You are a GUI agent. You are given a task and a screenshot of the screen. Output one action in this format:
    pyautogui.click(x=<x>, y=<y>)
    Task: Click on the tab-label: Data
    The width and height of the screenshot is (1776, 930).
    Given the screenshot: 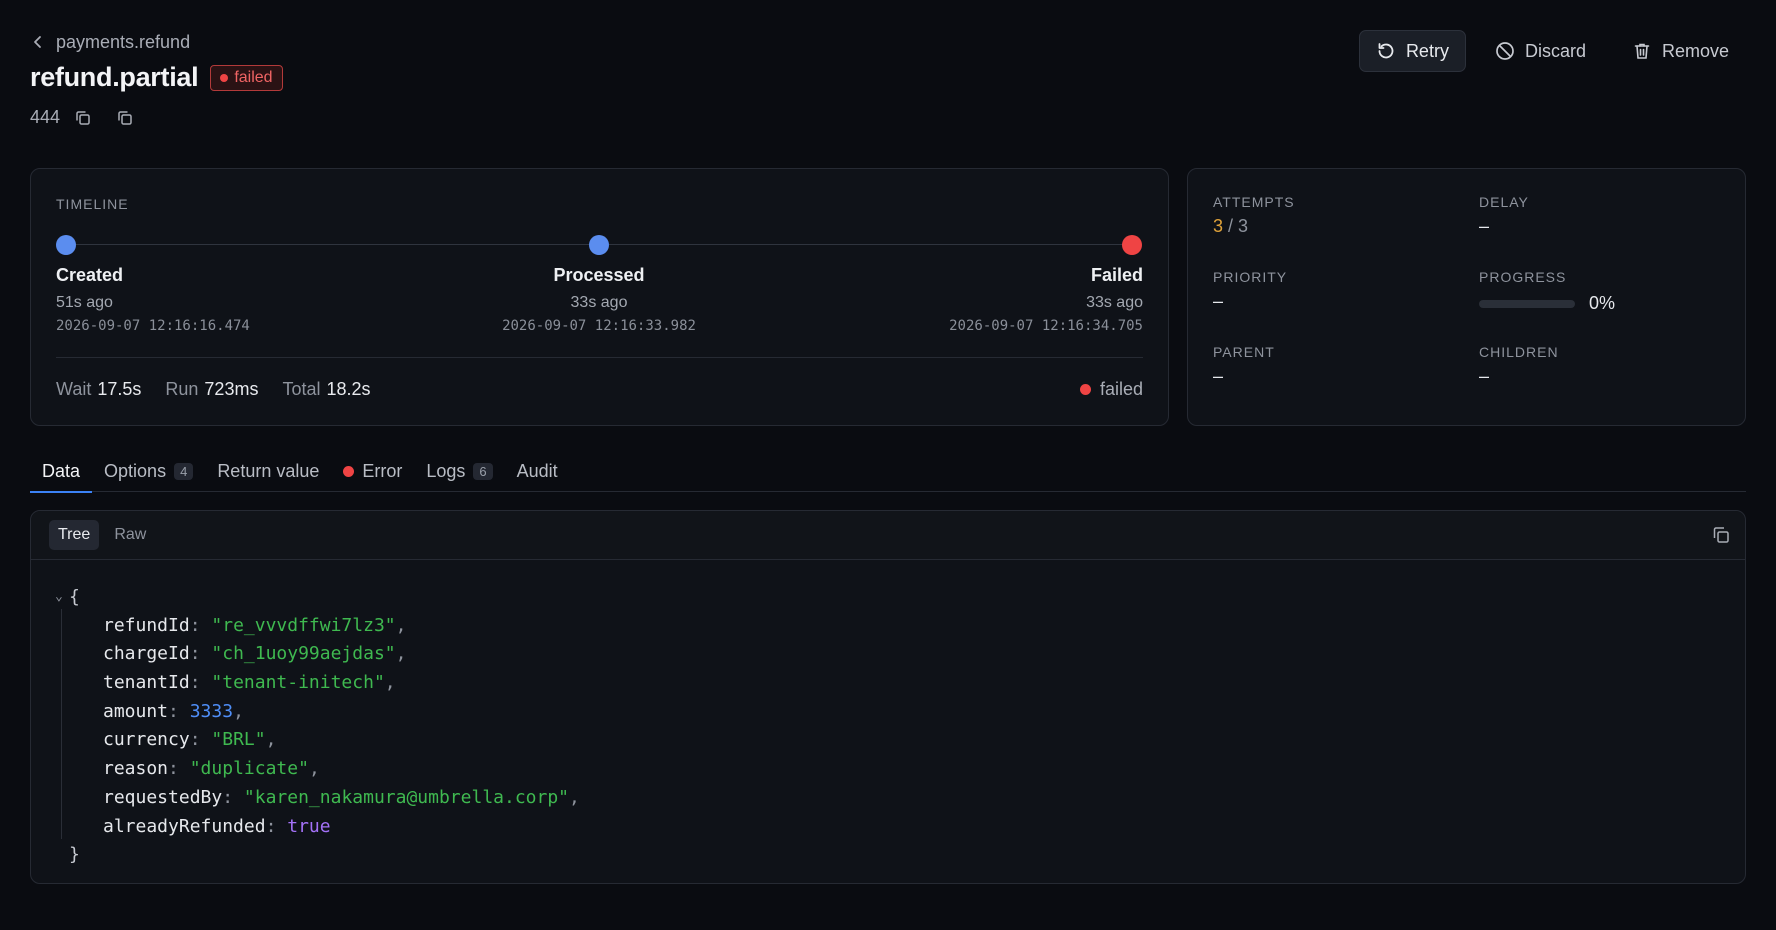 What is the action you would take?
    pyautogui.click(x=61, y=470)
    